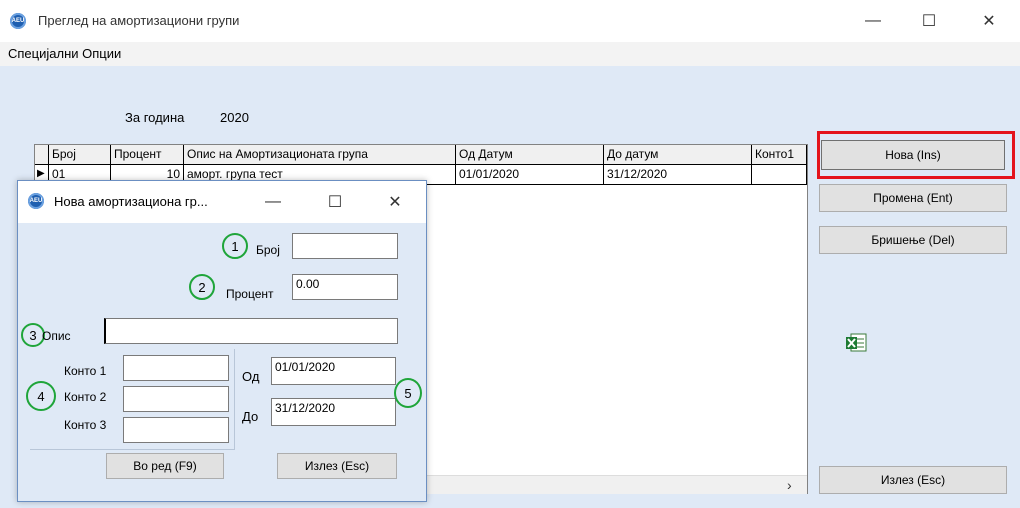 This screenshot has width=1020, height=508. Describe the element at coordinates (42, 155) in the screenshot. I see `row-indicator-header` at that location.